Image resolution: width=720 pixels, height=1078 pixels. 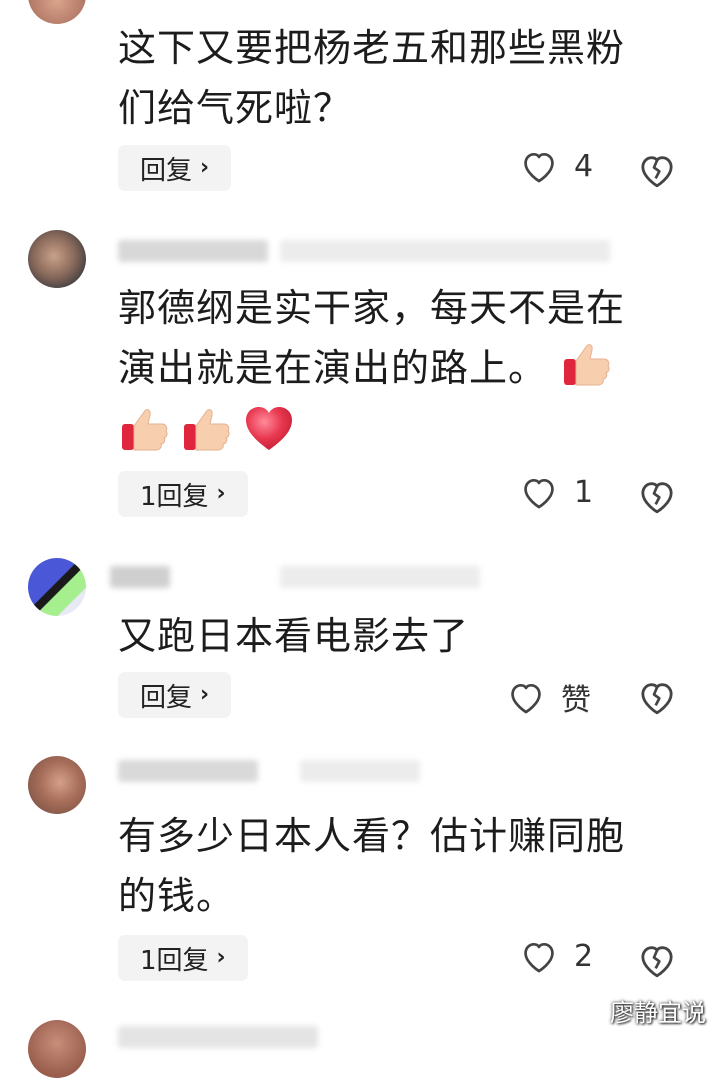 I want to click on comment-line: 又跑日本看电影去了, so click(x=294, y=636).